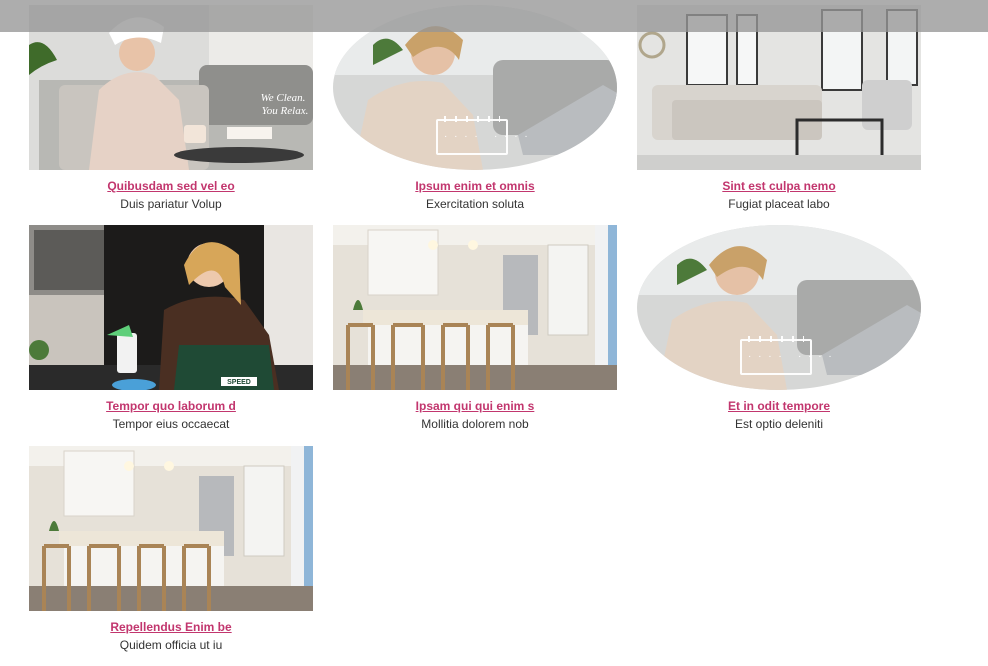 This screenshot has height=666, width=988. What do you see at coordinates (779, 424) in the screenshot?
I see `gallery-item-subtitle: Est optio deleniti` at bounding box center [779, 424].